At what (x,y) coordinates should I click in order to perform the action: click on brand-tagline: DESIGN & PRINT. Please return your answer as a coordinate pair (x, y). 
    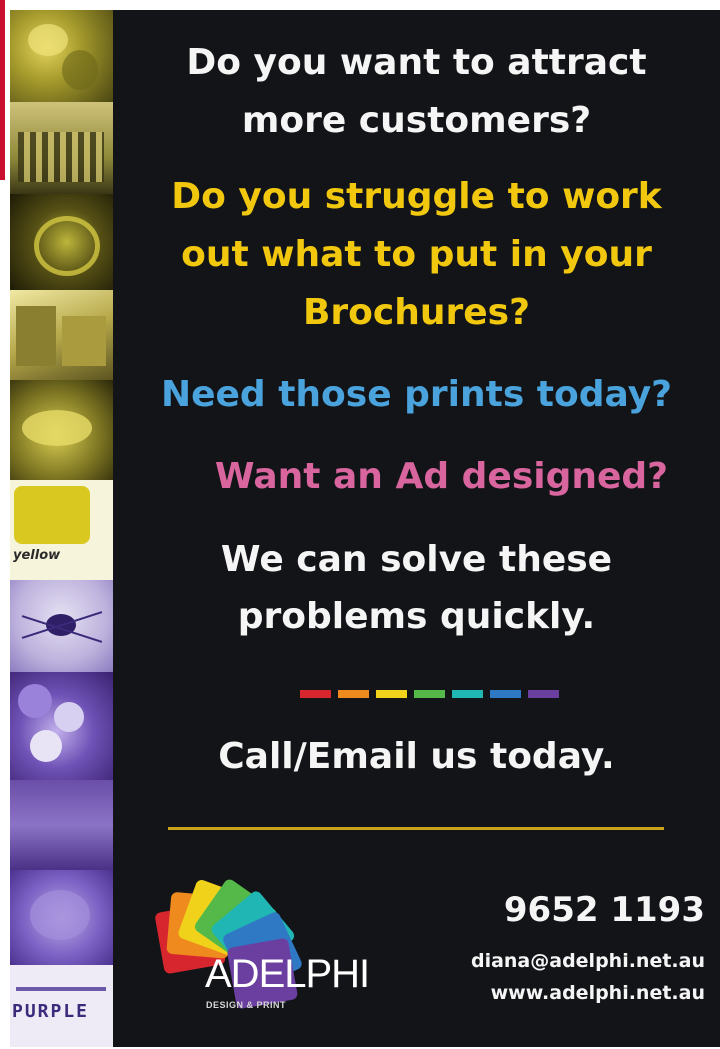
    Looking at the image, I should click on (246, 1005).